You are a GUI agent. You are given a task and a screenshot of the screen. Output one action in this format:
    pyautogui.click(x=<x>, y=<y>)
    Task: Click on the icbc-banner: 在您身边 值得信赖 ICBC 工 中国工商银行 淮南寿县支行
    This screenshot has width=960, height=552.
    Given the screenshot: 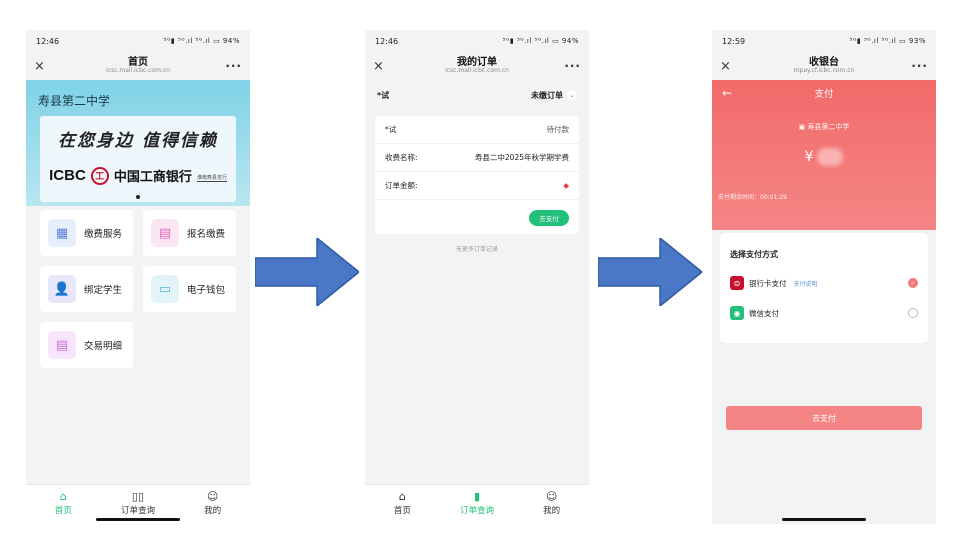 What is the action you would take?
    pyautogui.click(x=138, y=159)
    